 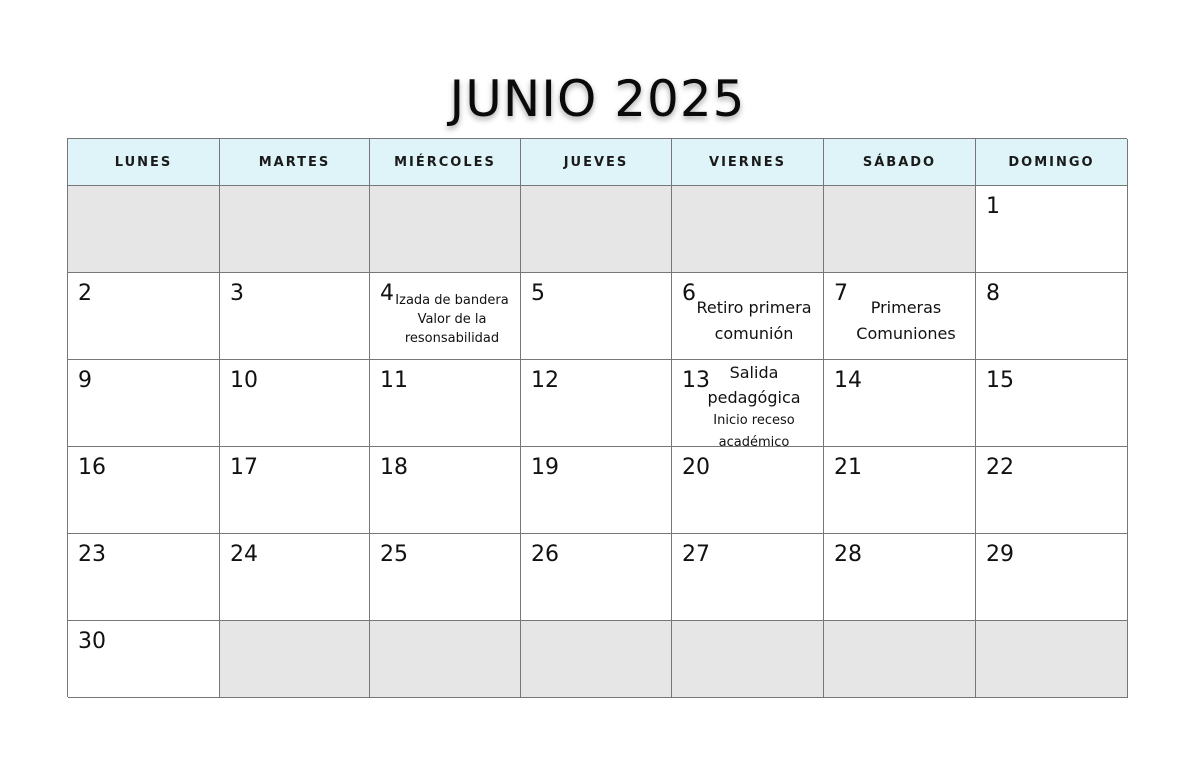 What do you see at coordinates (445, 577) in the screenshot?
I see `day-cell-25: 25` at bounding box center [445, 577].